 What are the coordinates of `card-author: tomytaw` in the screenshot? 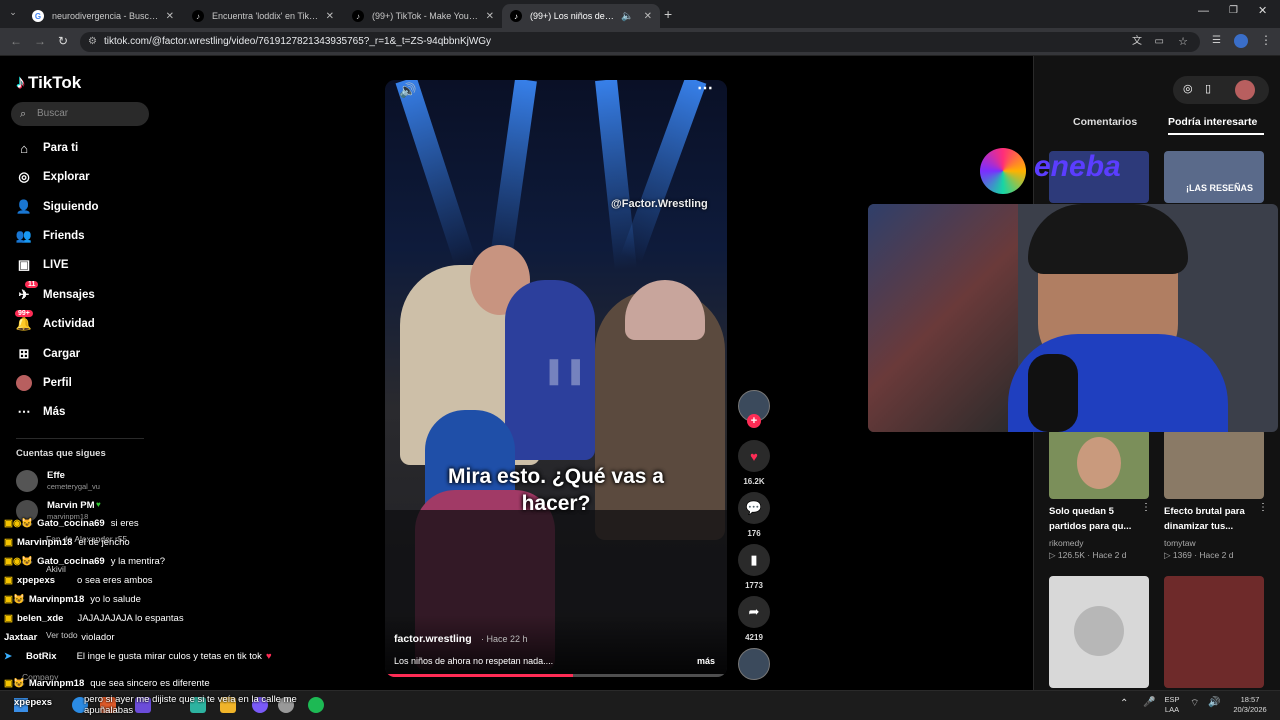 It's located at (1180, 543).